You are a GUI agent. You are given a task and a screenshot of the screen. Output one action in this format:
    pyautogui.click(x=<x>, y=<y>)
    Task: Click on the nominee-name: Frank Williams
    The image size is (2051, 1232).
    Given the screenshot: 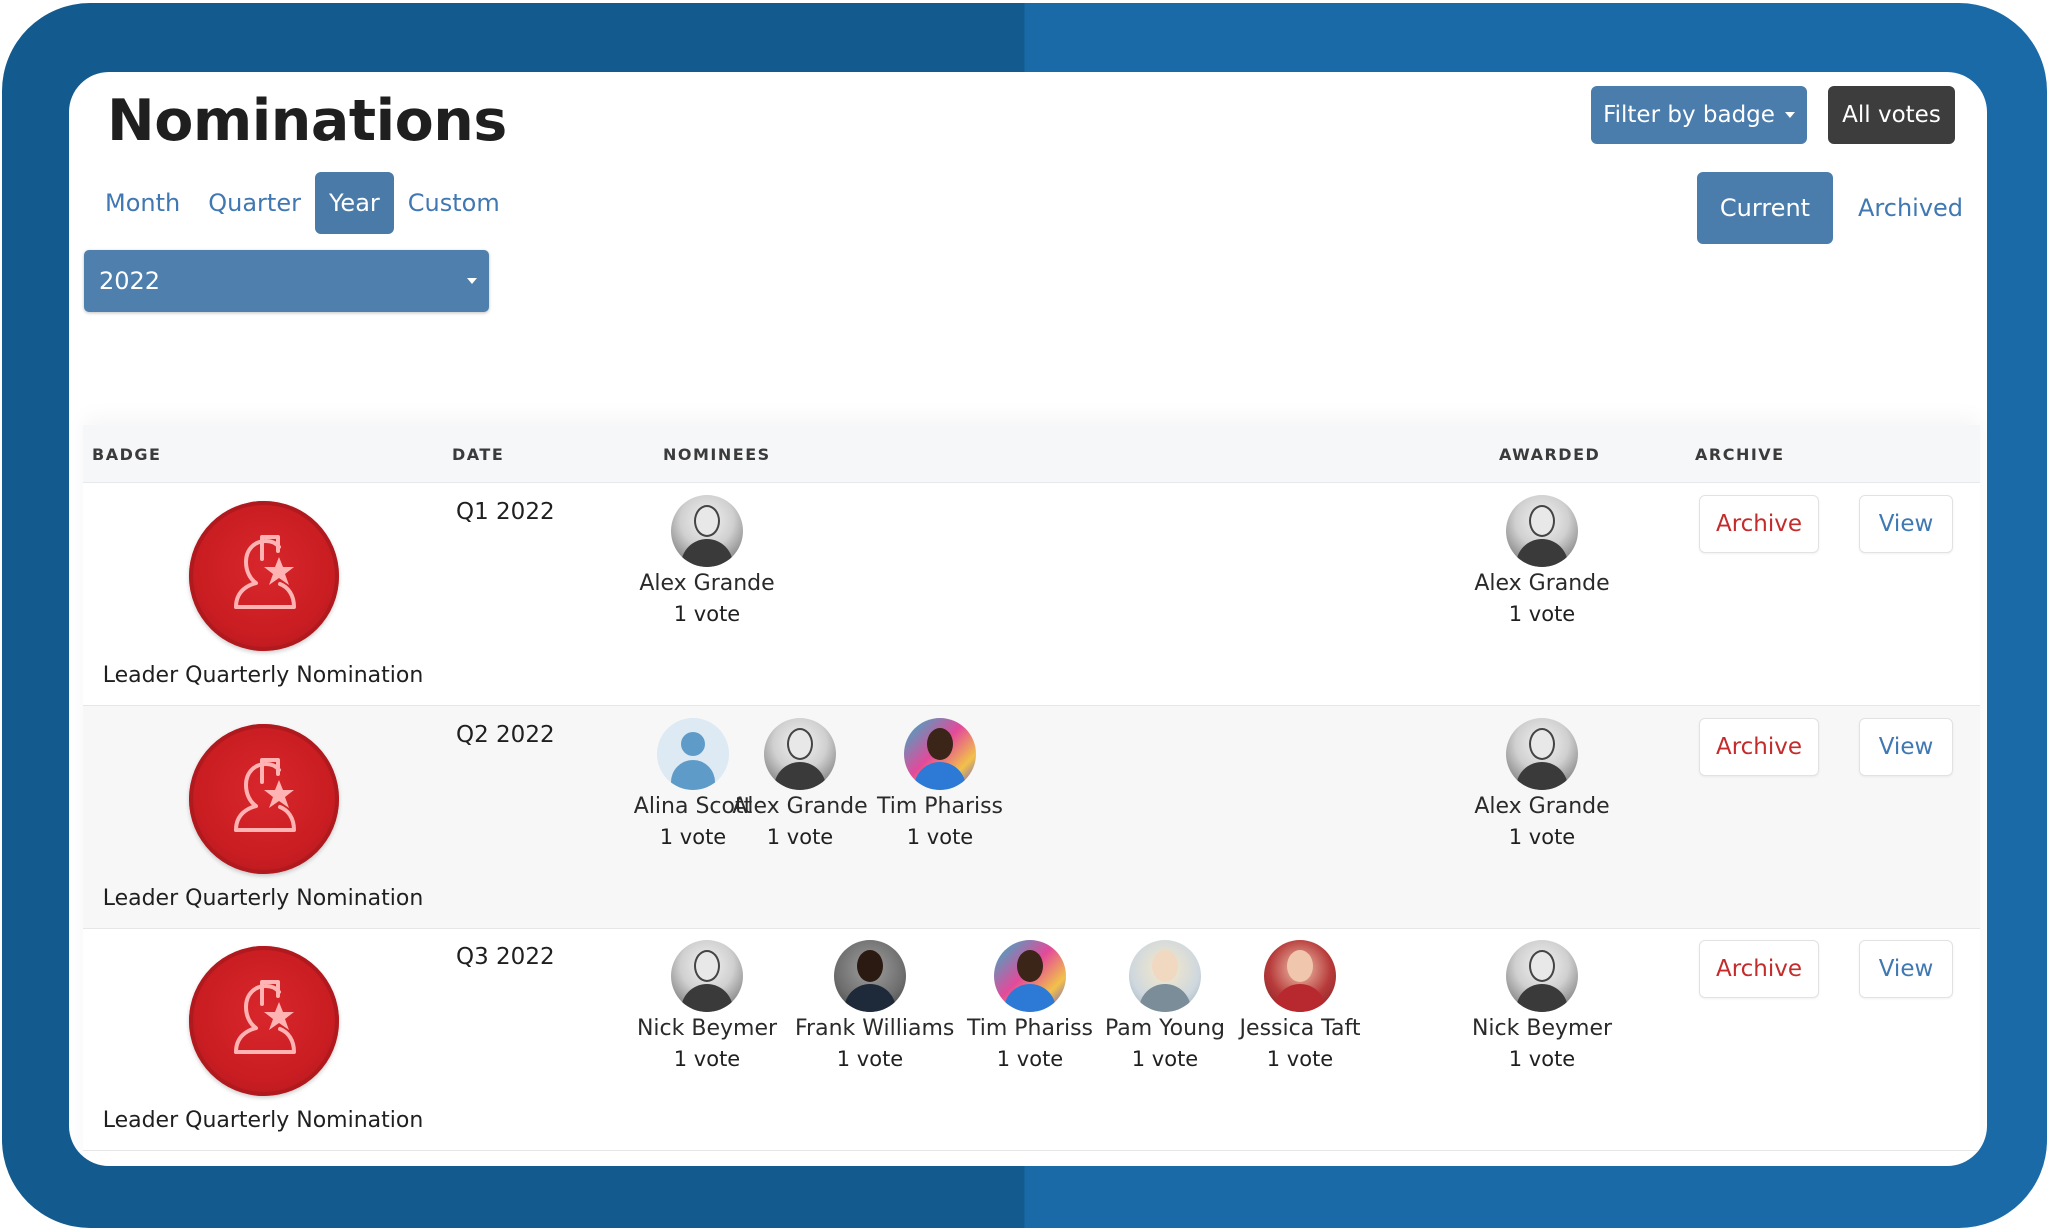 What is the action you would take?
    pyautogui.click(x=875, y=1028)
    